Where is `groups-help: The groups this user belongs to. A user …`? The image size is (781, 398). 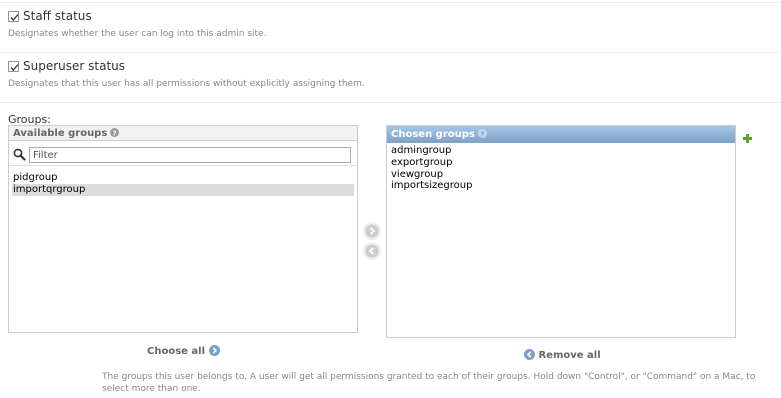
groups-help: The groups this user belongs to. A user … is located at coordinates (429, 383).